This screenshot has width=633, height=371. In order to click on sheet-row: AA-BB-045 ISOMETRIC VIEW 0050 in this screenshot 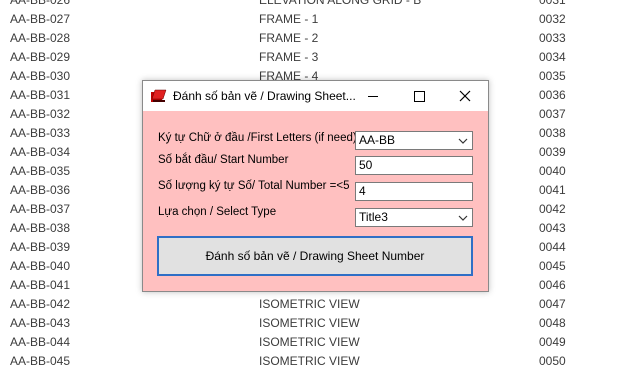, I will do `click(316, 361)`.